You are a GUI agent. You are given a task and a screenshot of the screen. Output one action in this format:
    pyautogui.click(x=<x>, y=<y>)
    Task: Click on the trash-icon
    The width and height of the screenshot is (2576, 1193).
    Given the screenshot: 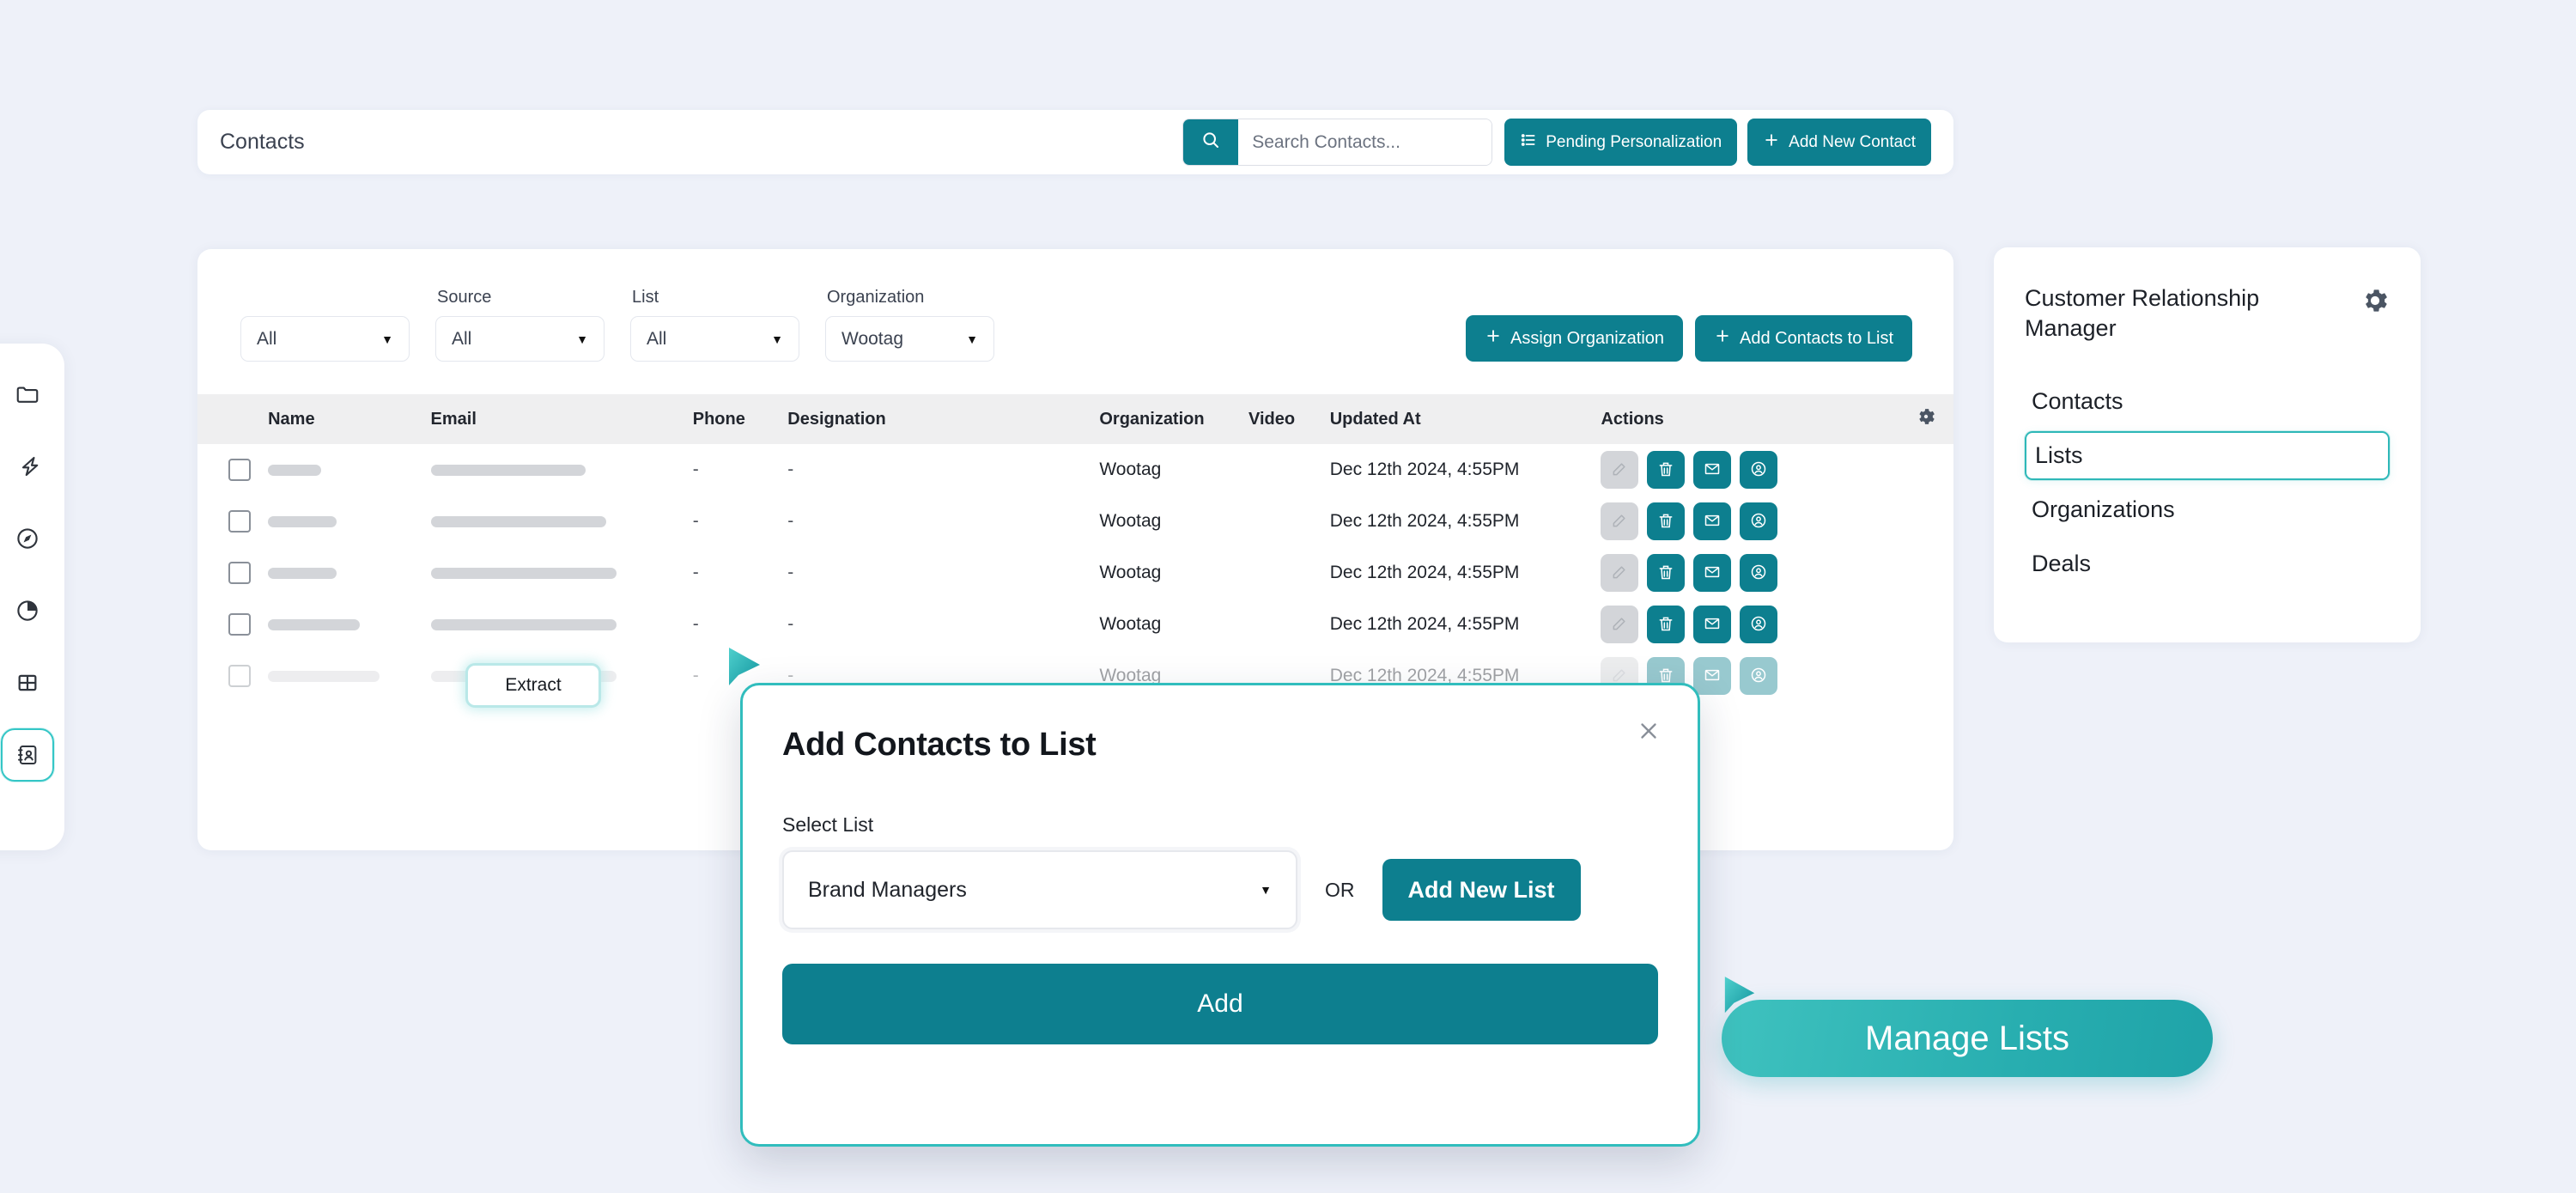 What is the action you would take?
    pyautogui.click(x=1665, y=522)
    